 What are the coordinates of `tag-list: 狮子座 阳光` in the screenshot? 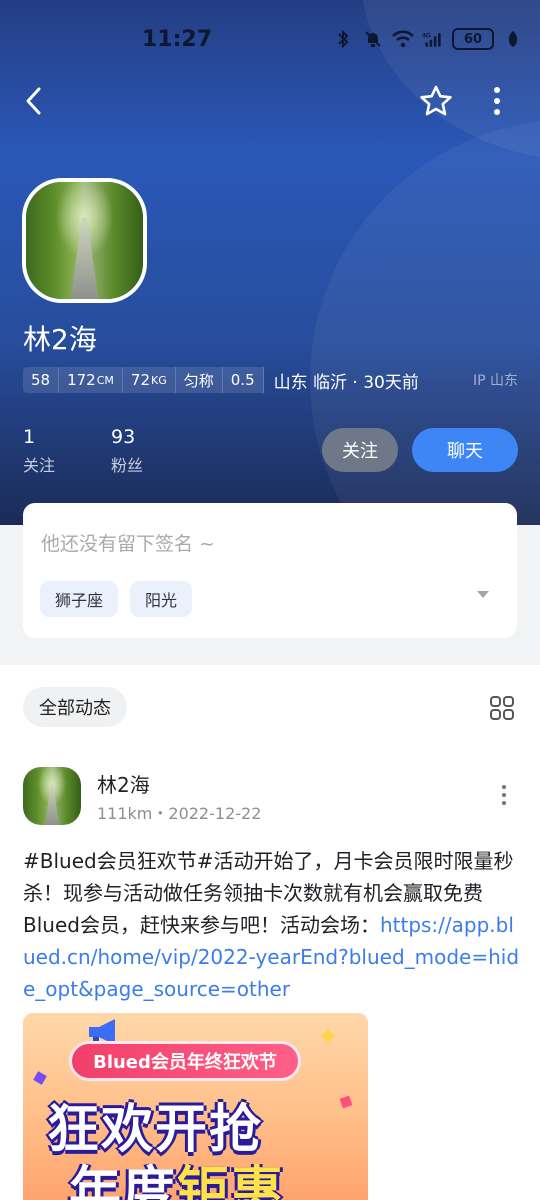 It's located at (116, 599).